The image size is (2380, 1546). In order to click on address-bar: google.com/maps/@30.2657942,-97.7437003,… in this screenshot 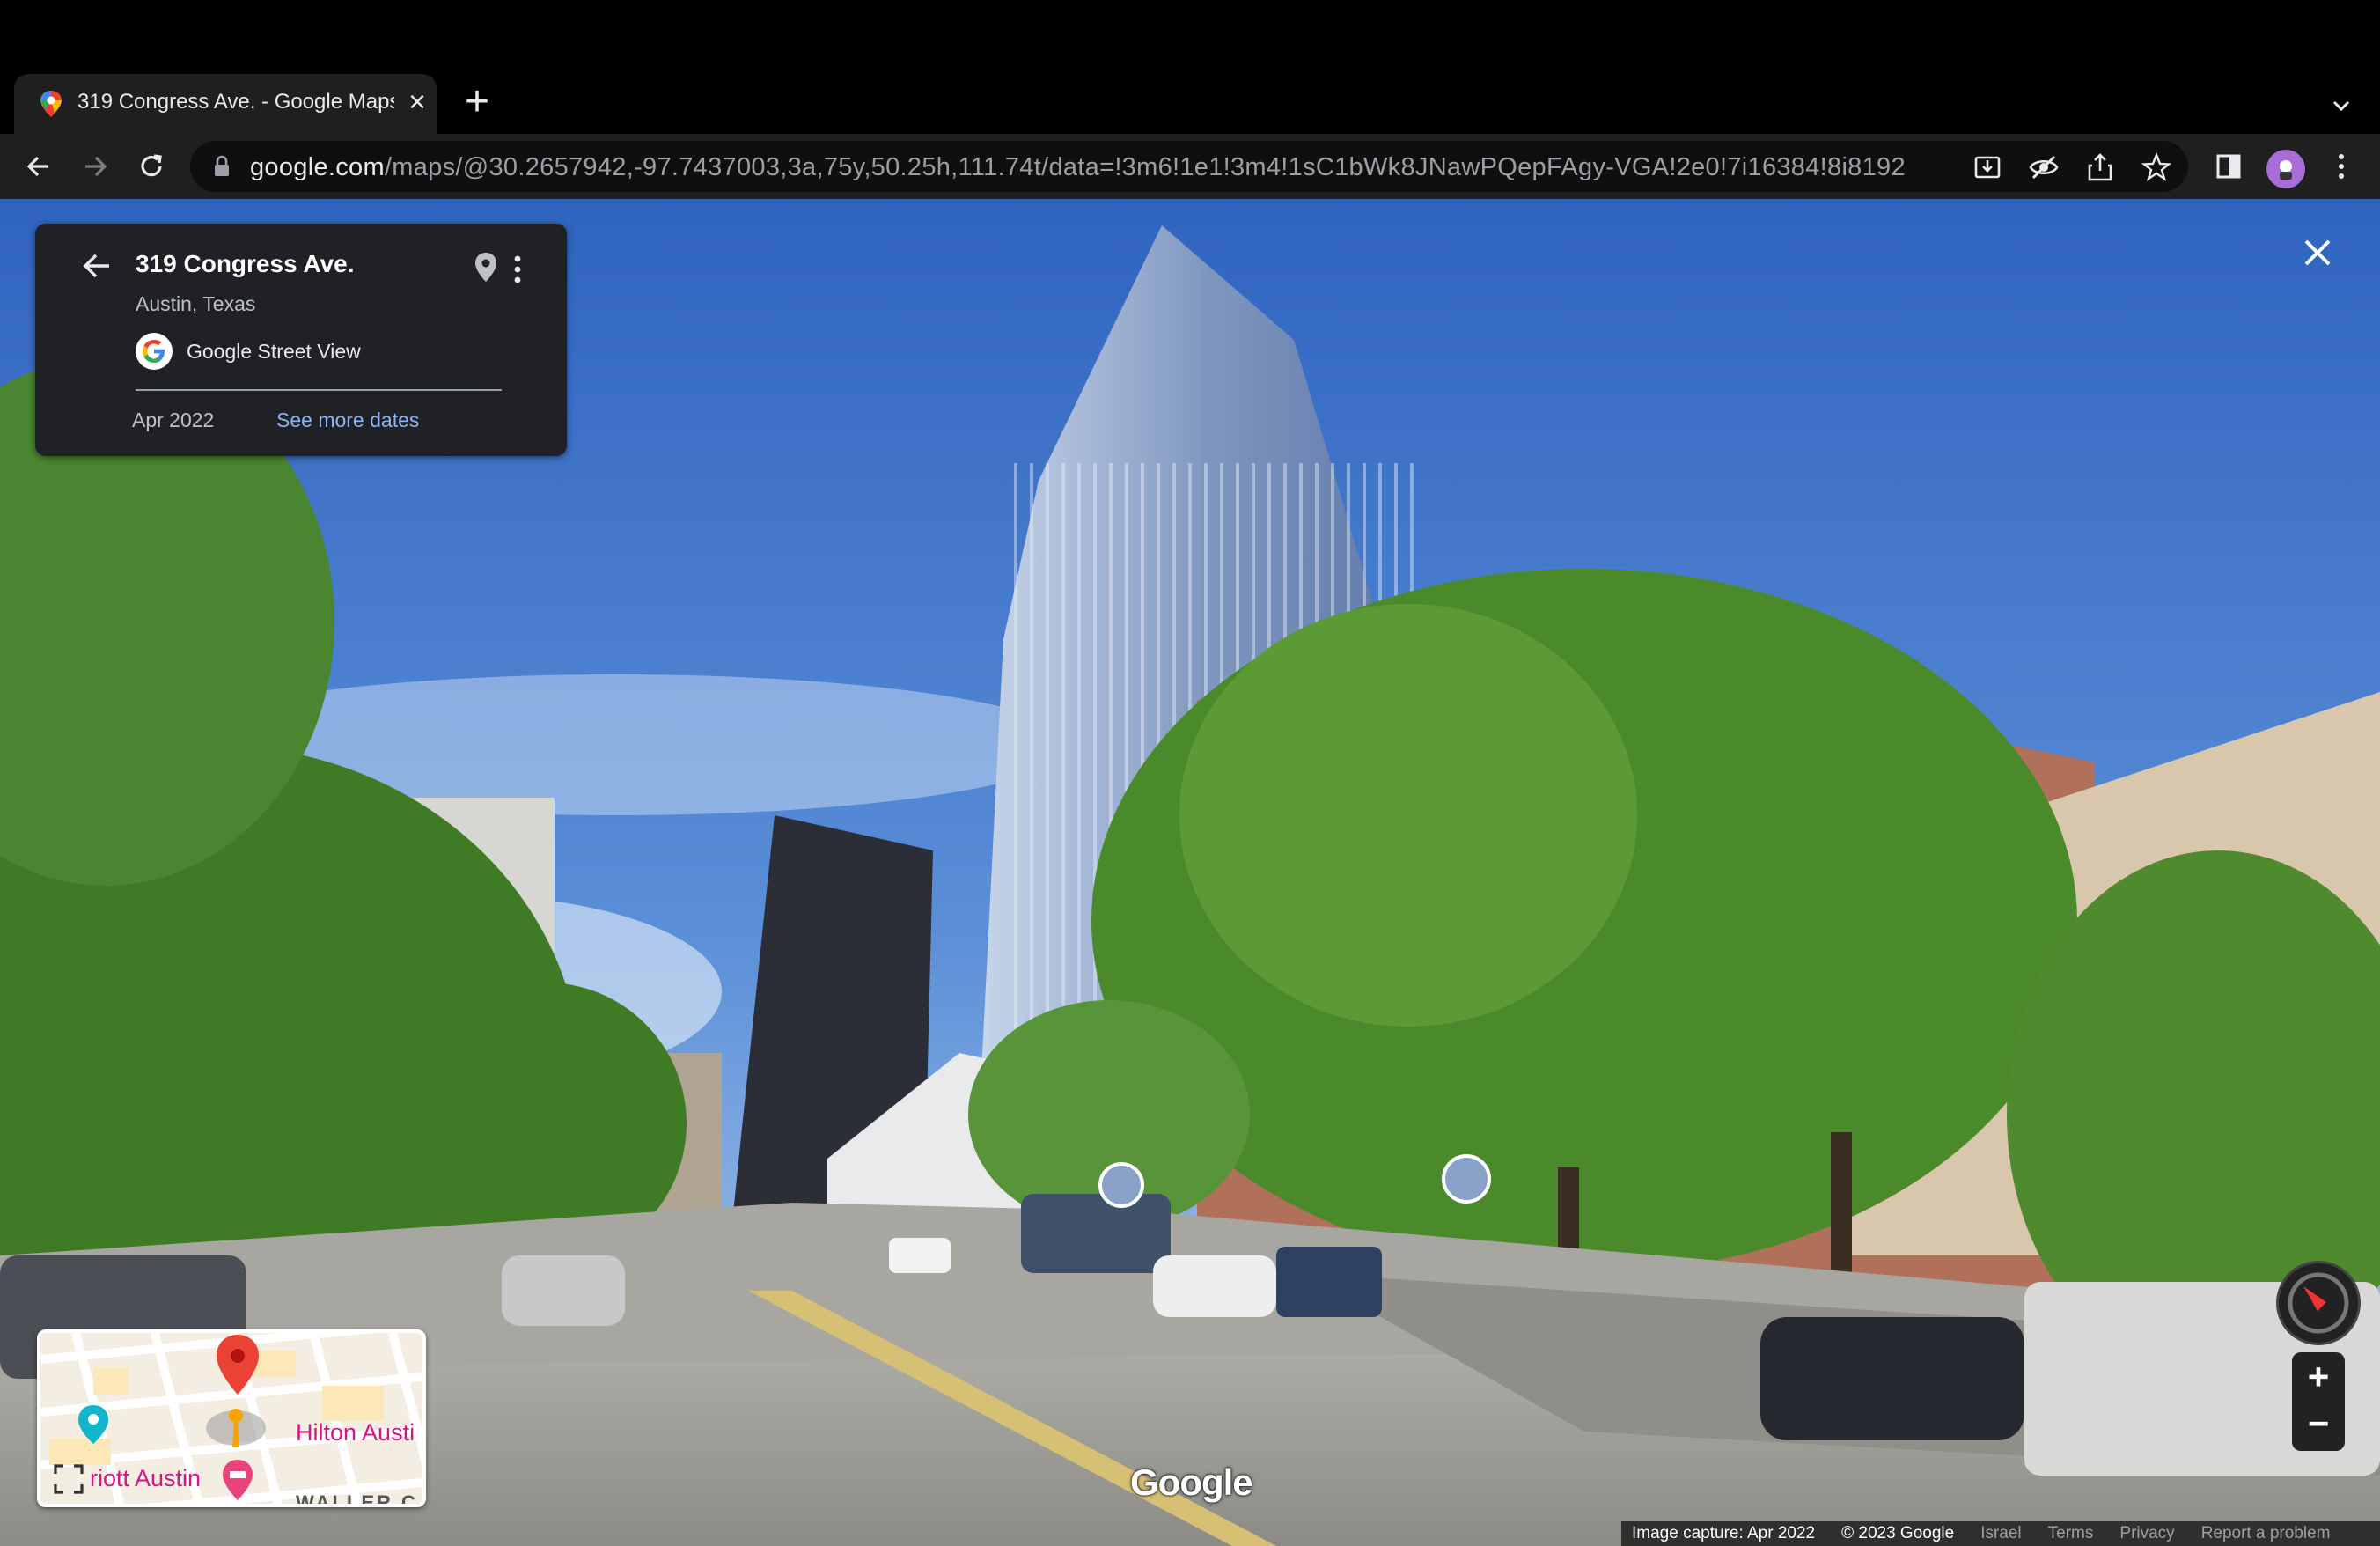, I will do `click(1189, 166)`.